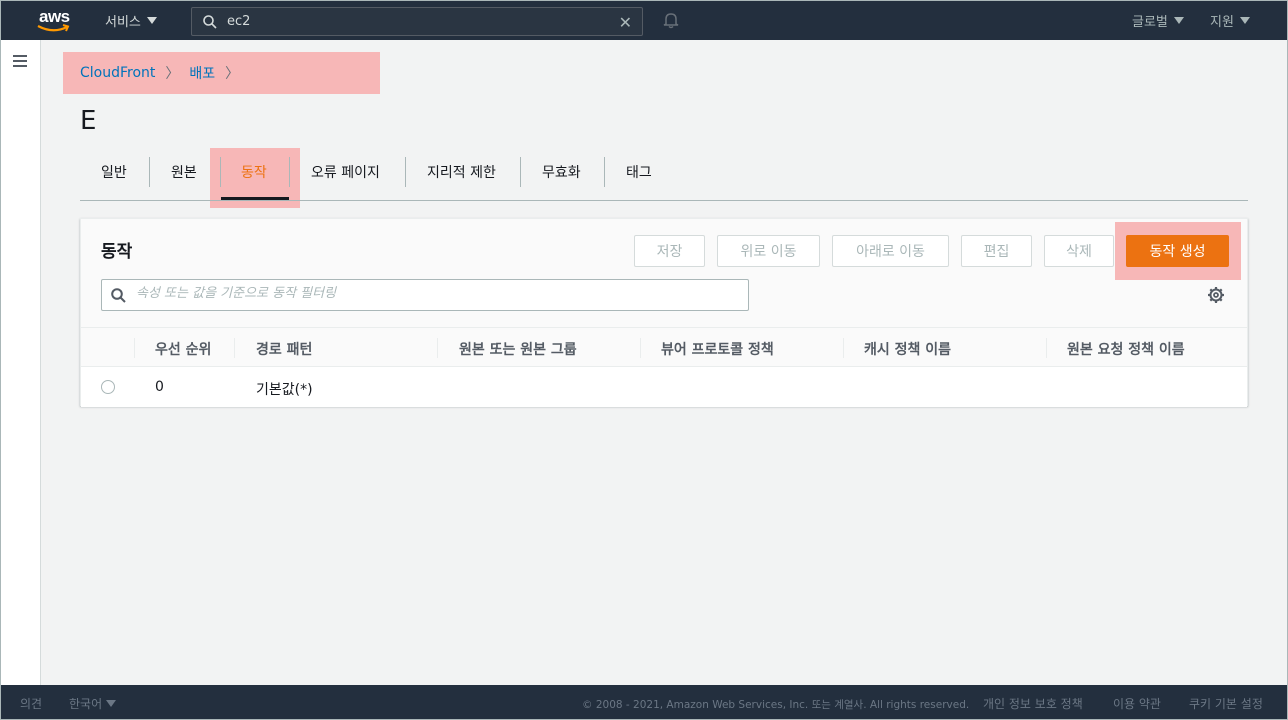 This screenshot has height=720, width=1288. What do you see at coordinates (907, 349) in the screenshot?
I see `column-header-cache-policy: 캐시 정책 이름` at bounding box center [907, 349].